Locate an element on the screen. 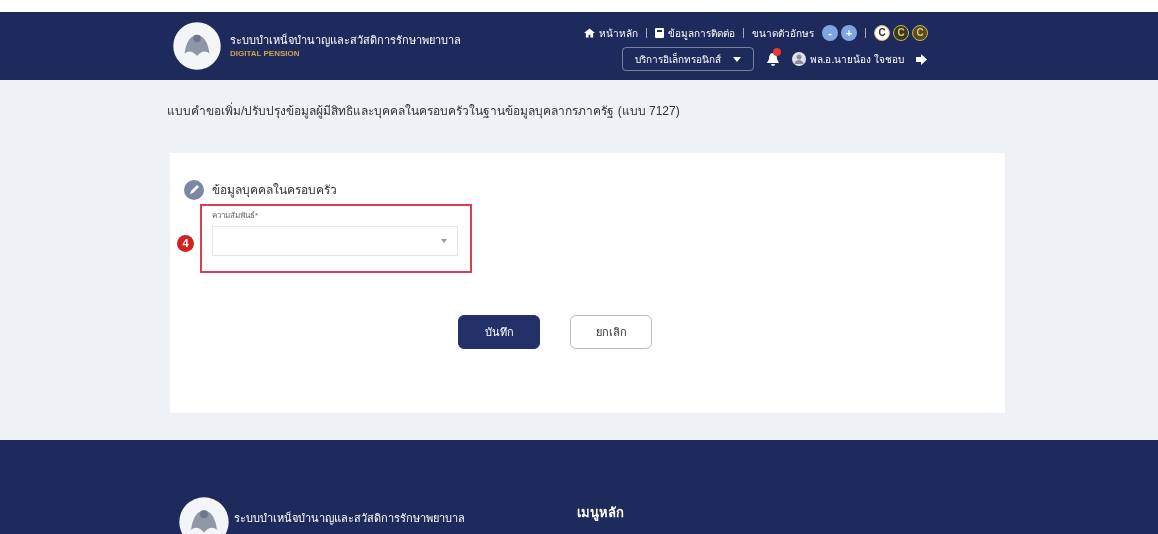  services-dropdown: บริการอิเล็กทรอนิกส์ is located at coordinates (687, 59).